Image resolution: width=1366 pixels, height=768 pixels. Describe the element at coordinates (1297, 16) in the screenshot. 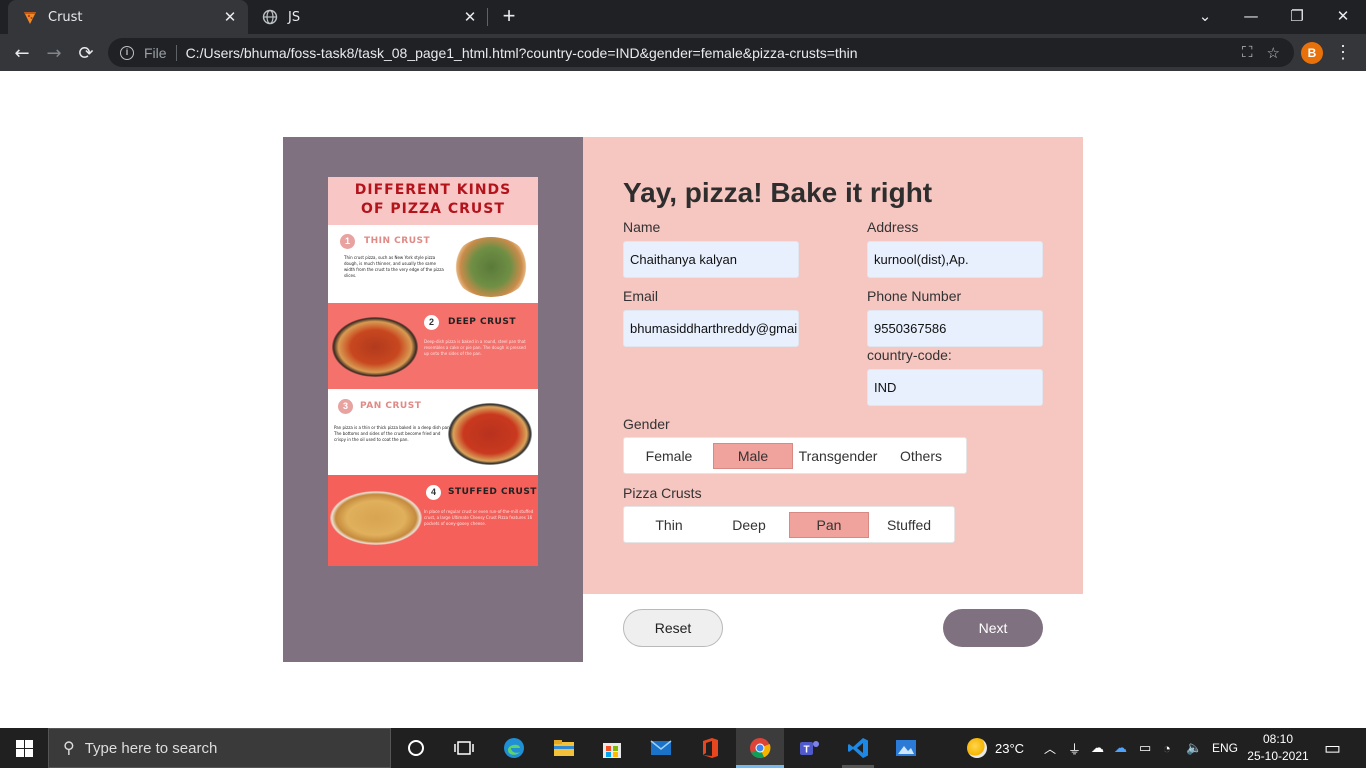

I see `restore-icon: ❐` at that location.